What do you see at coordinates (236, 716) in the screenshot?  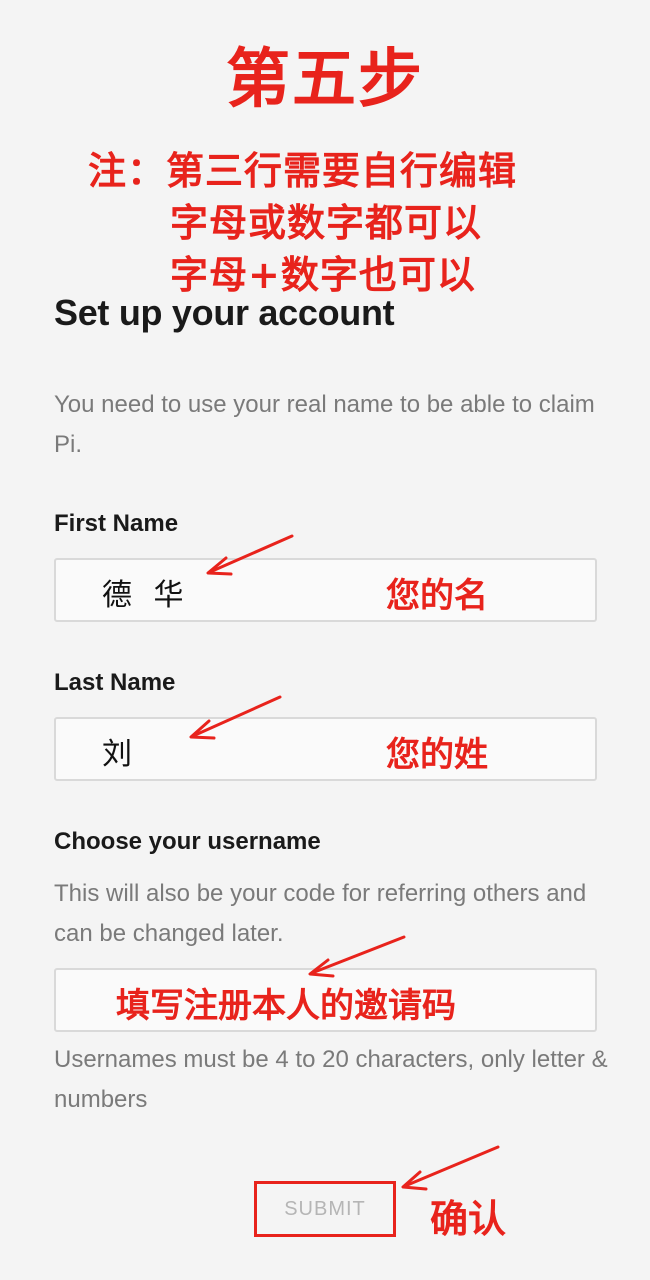 I see `arrow-last-name` at bounding box center [236, 716].